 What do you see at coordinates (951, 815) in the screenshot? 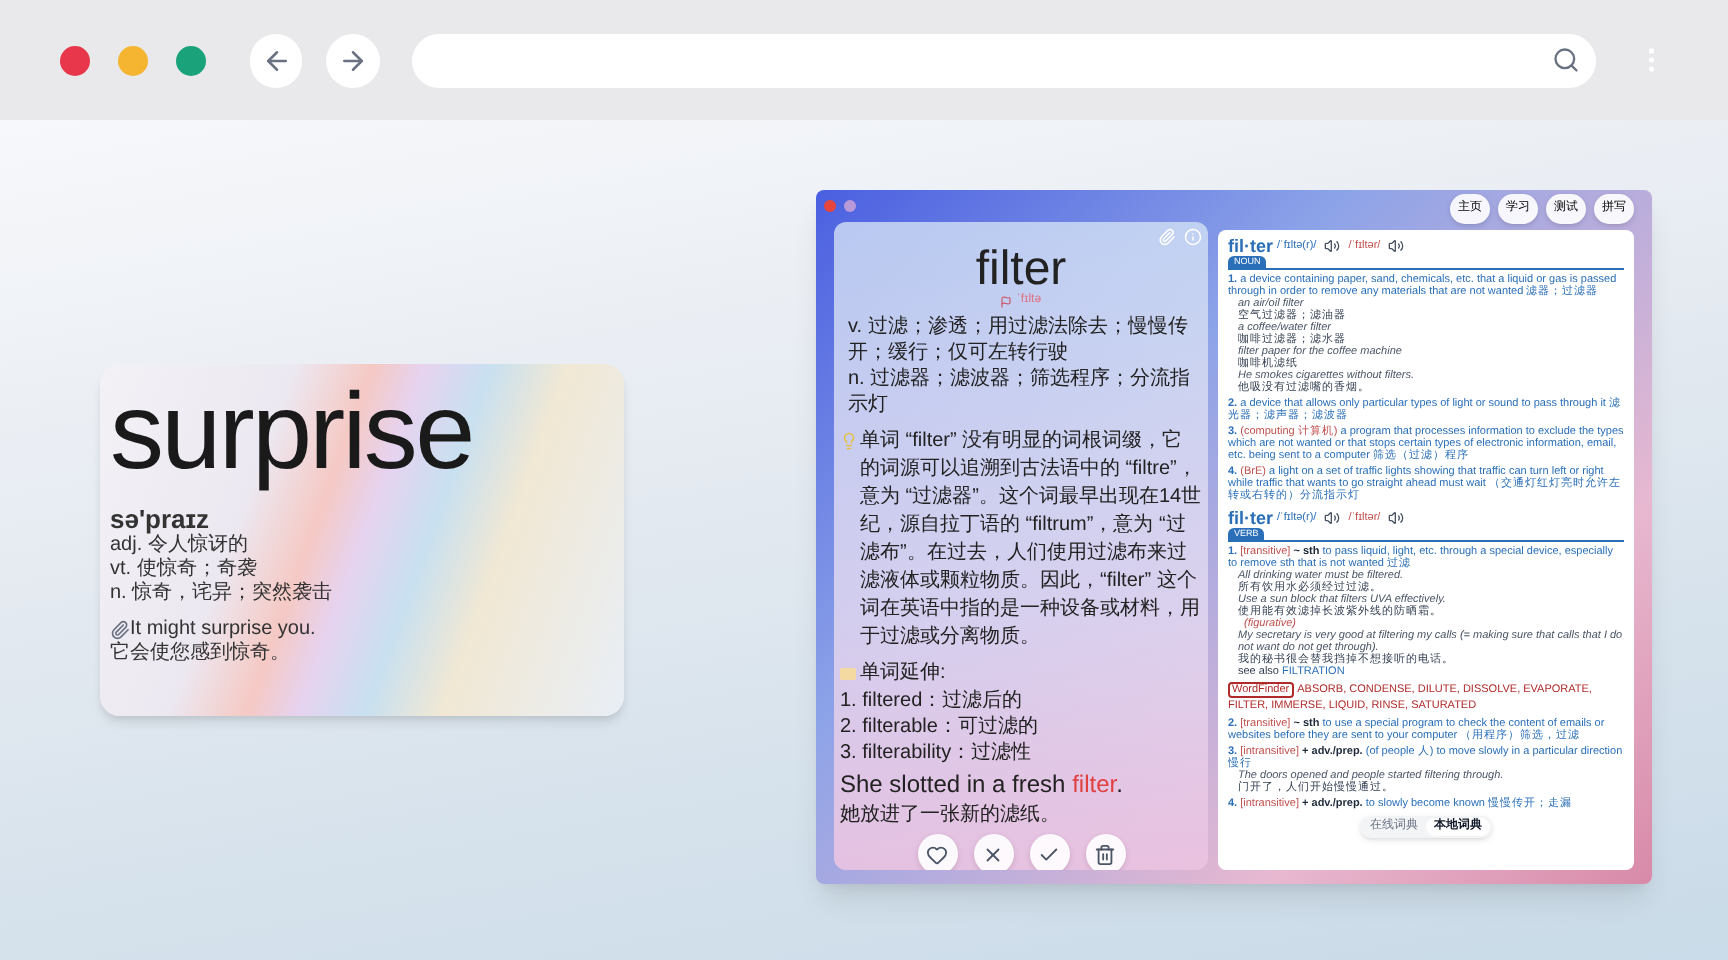
I see `example-translation: 她放进了一张新的滤纸。` at bounding box center [951, 815].